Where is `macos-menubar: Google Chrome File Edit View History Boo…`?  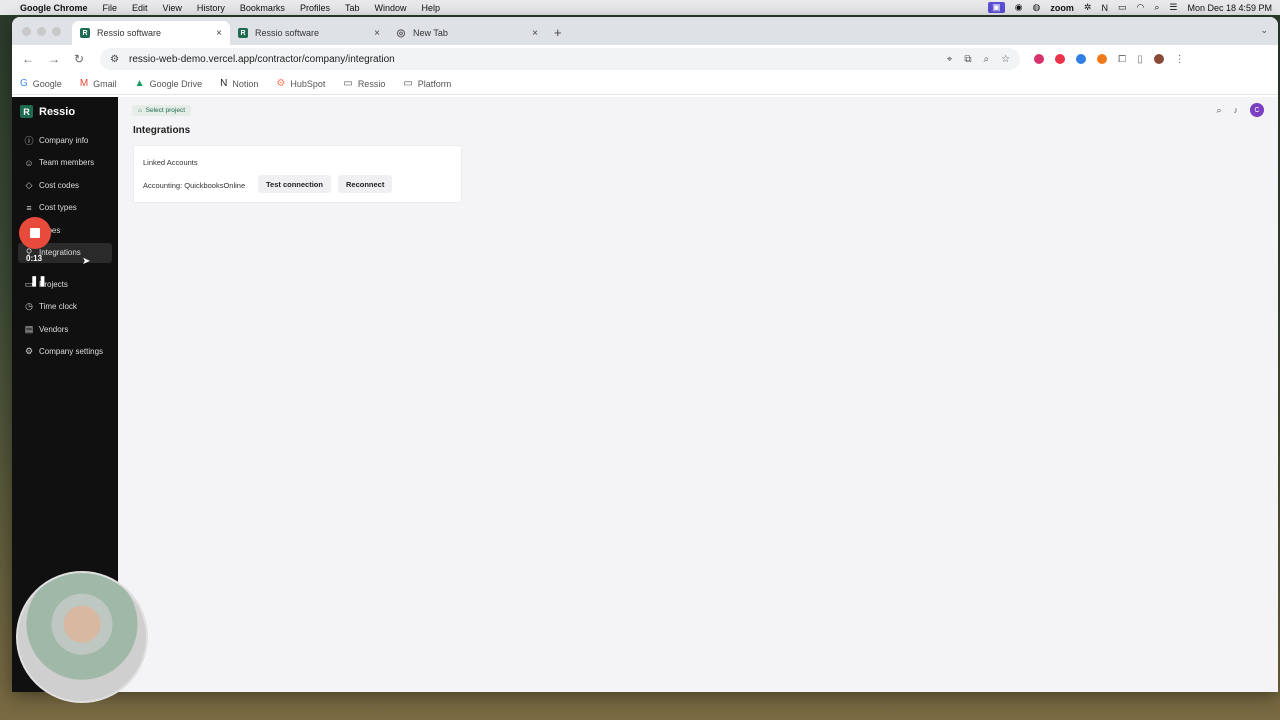 macos-menubar: Google Chrome File Edit View History Boo… is located at coordinates (640, 7).